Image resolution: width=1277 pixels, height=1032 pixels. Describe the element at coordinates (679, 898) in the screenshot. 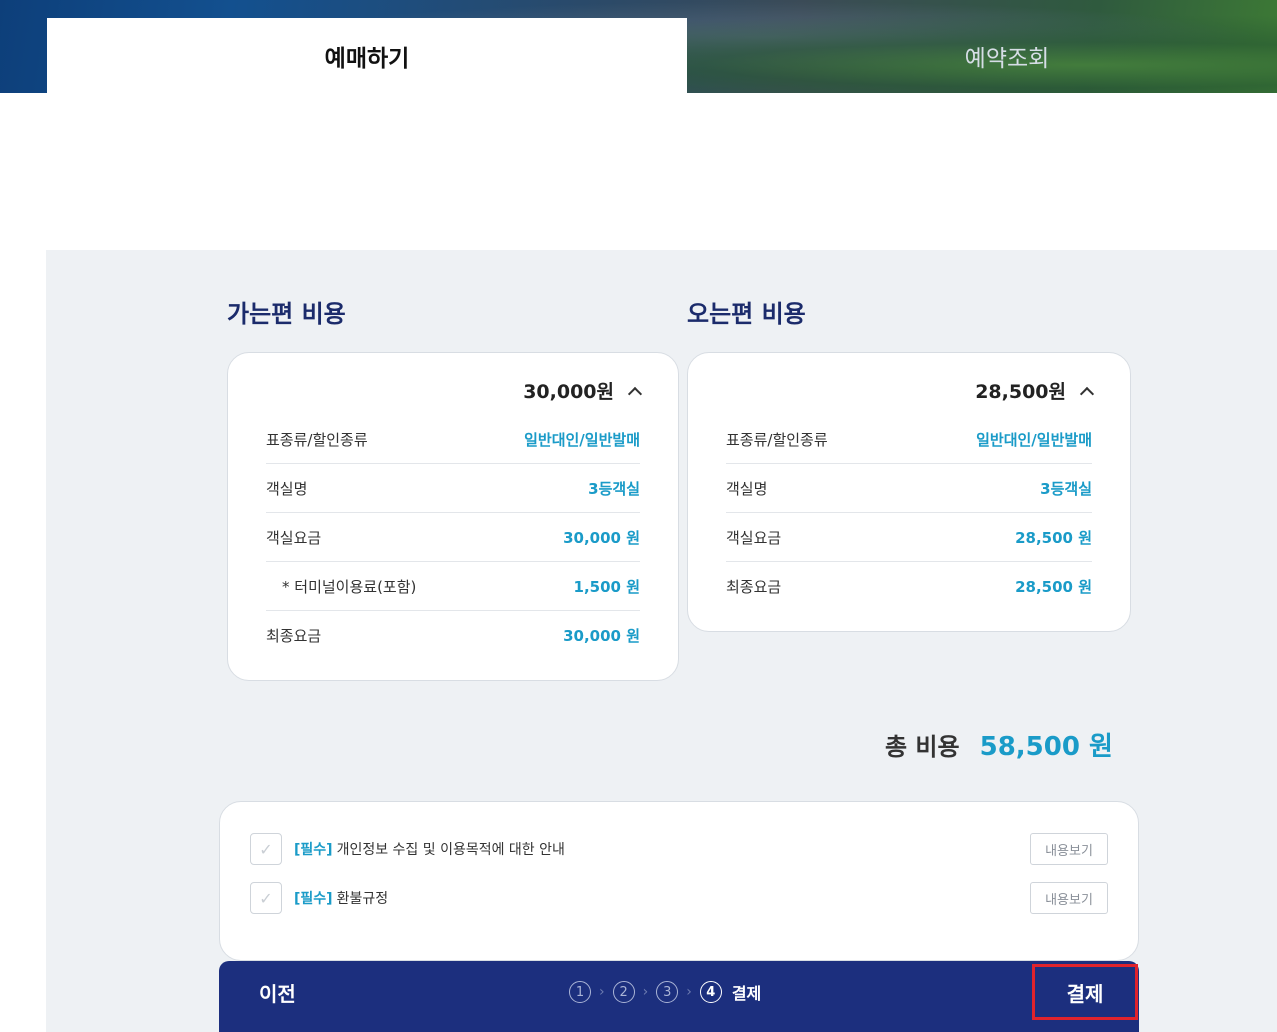

I see `agreement-refund: ✓ [필수] 환불규정 내용보기` at that location.